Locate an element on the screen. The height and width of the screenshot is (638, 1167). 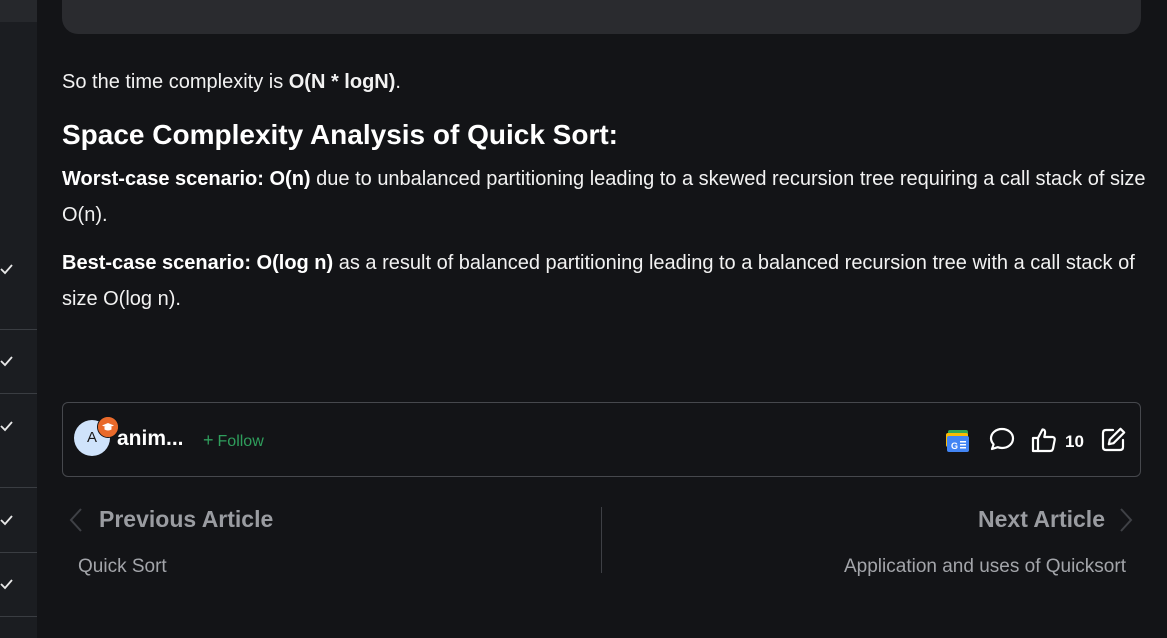
chevron-right-icon is located at coordinates (1126, 520).